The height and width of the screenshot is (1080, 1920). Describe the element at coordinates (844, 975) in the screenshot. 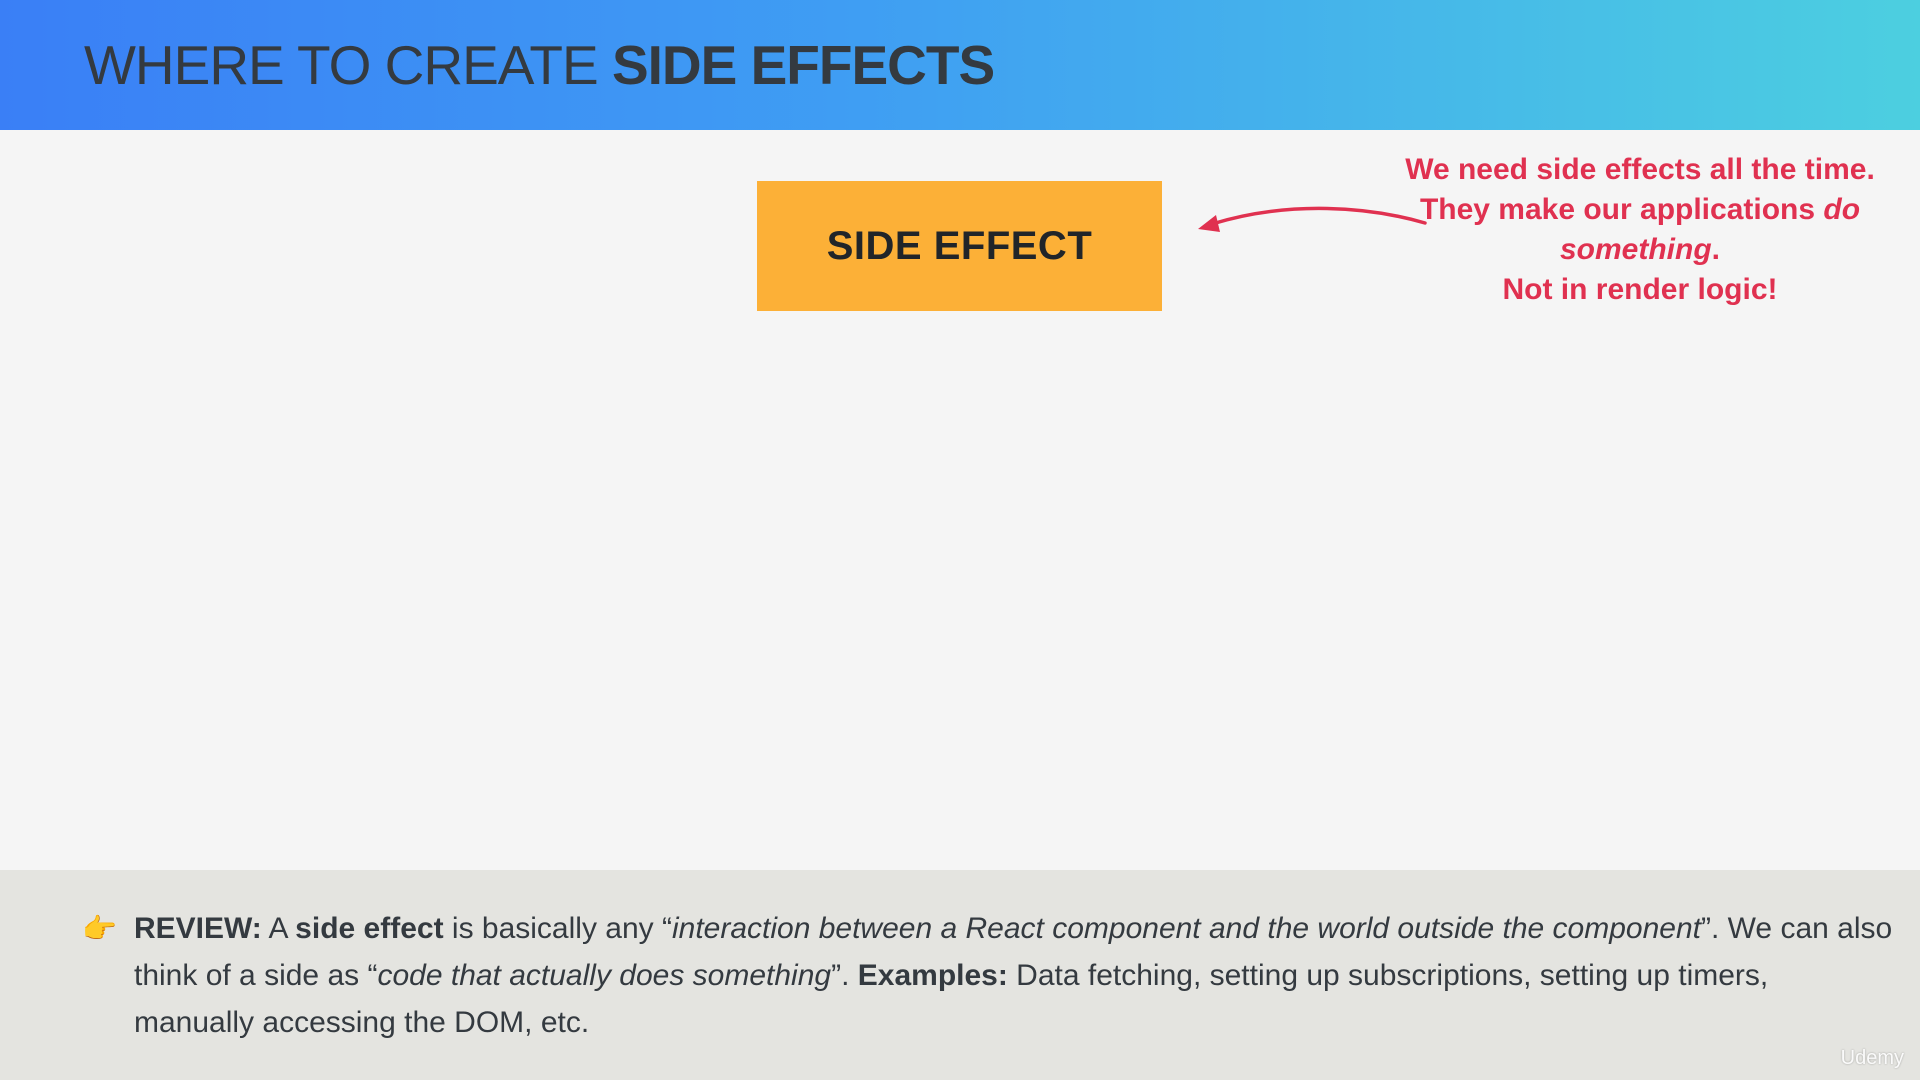

I see `review-t4: ”.` at that location.